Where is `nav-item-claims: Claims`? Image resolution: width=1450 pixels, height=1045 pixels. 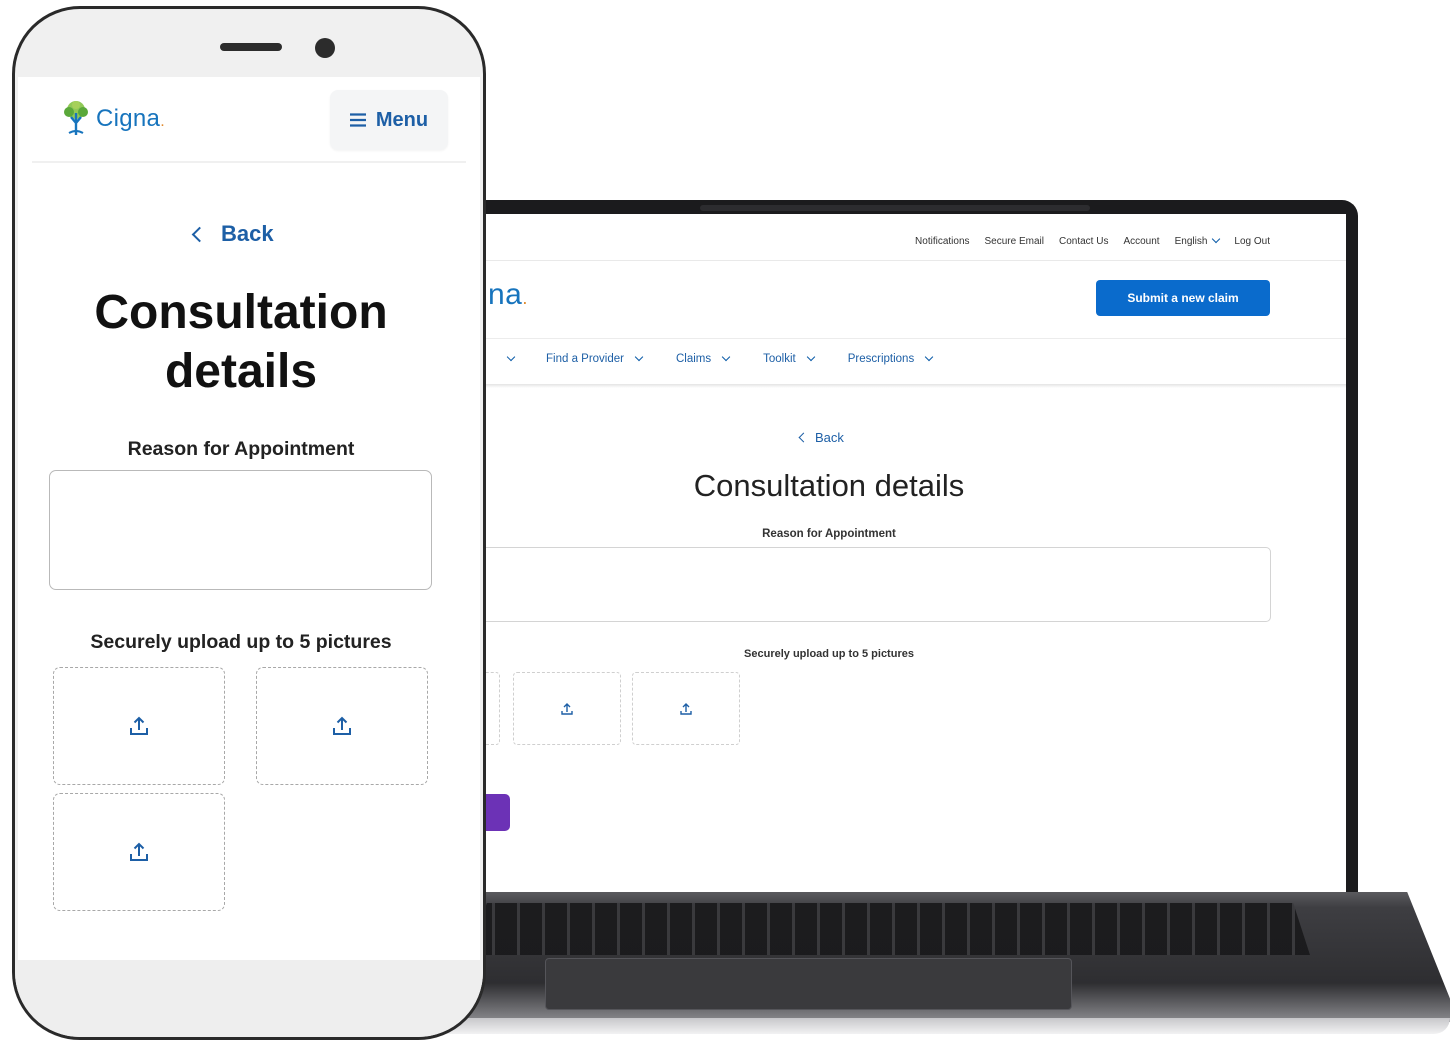 nav-item-claims: Claims is located at coordinates (703, 358).